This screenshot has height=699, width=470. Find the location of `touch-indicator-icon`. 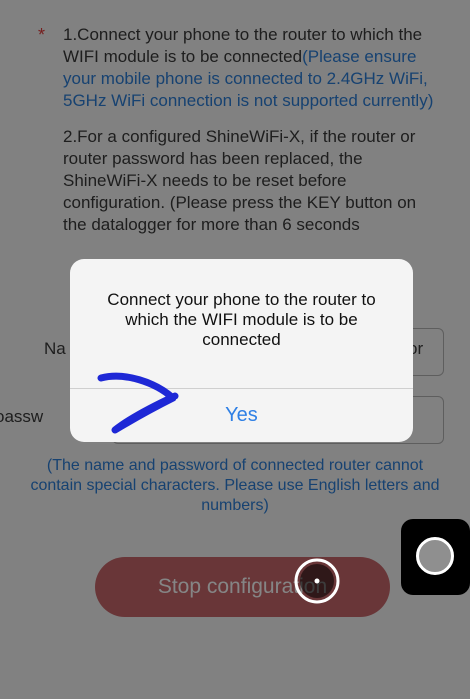

touch-indicator-icon is located at coordinates (317, 581).